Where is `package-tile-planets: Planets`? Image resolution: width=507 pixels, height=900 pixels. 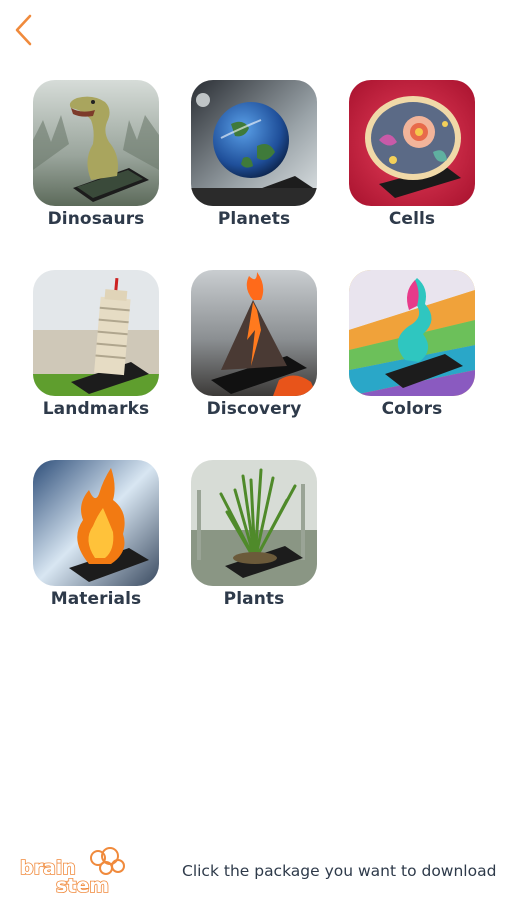
package-tile-planets: Planets is located at coordinates (254, 154).